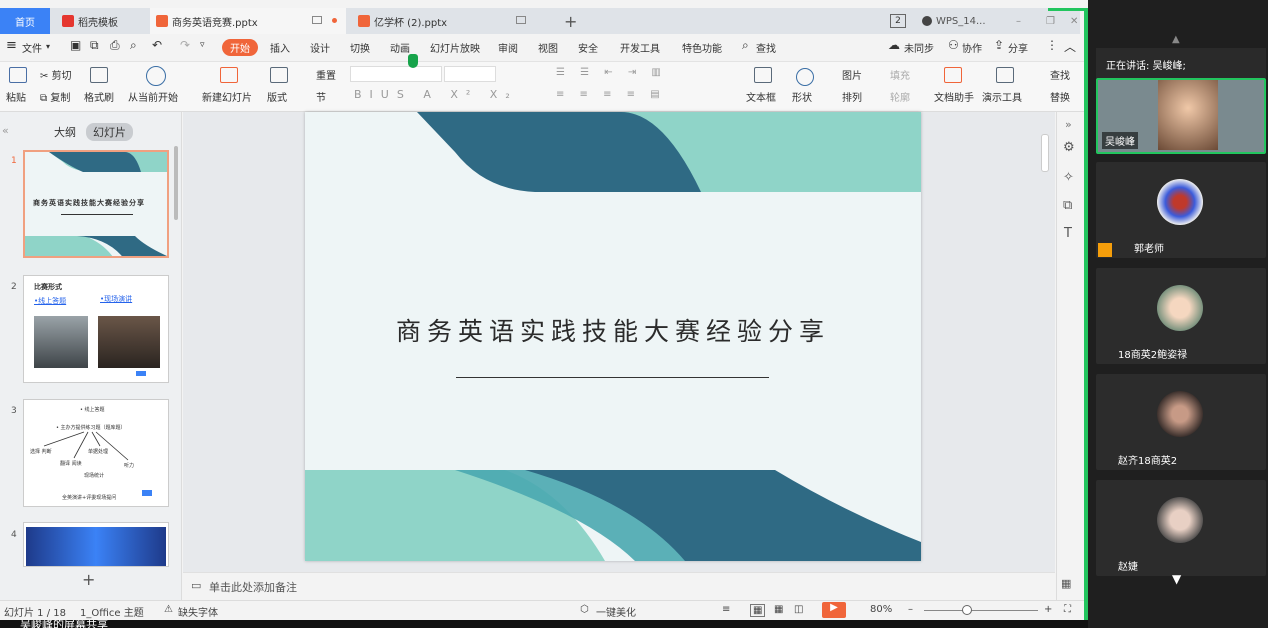 The width and height of the screenshot is (1268, 628). What do you see at coordinates (1052, 45) in the screenshot?
I see `more-icon: ⋮` at bounding box center [1052, 45].